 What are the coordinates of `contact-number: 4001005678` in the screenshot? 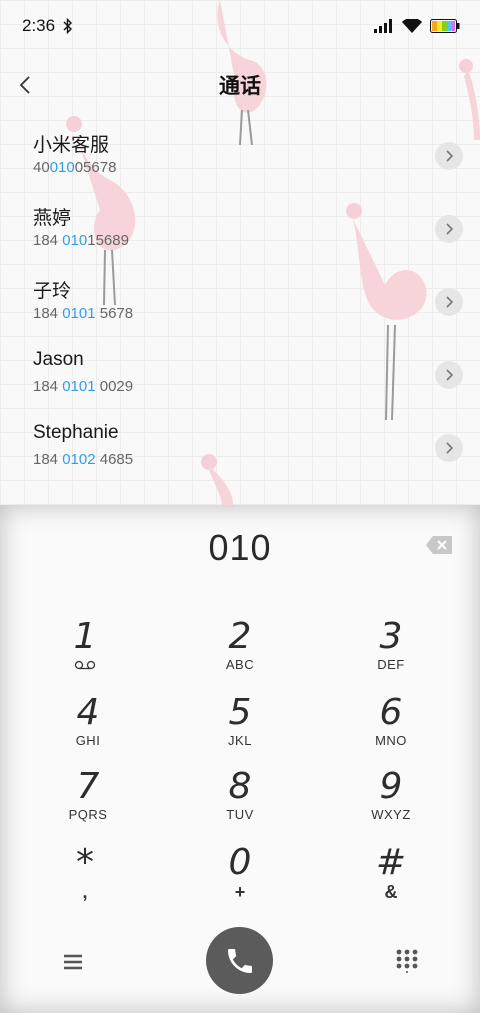 It's located at (75, 167).